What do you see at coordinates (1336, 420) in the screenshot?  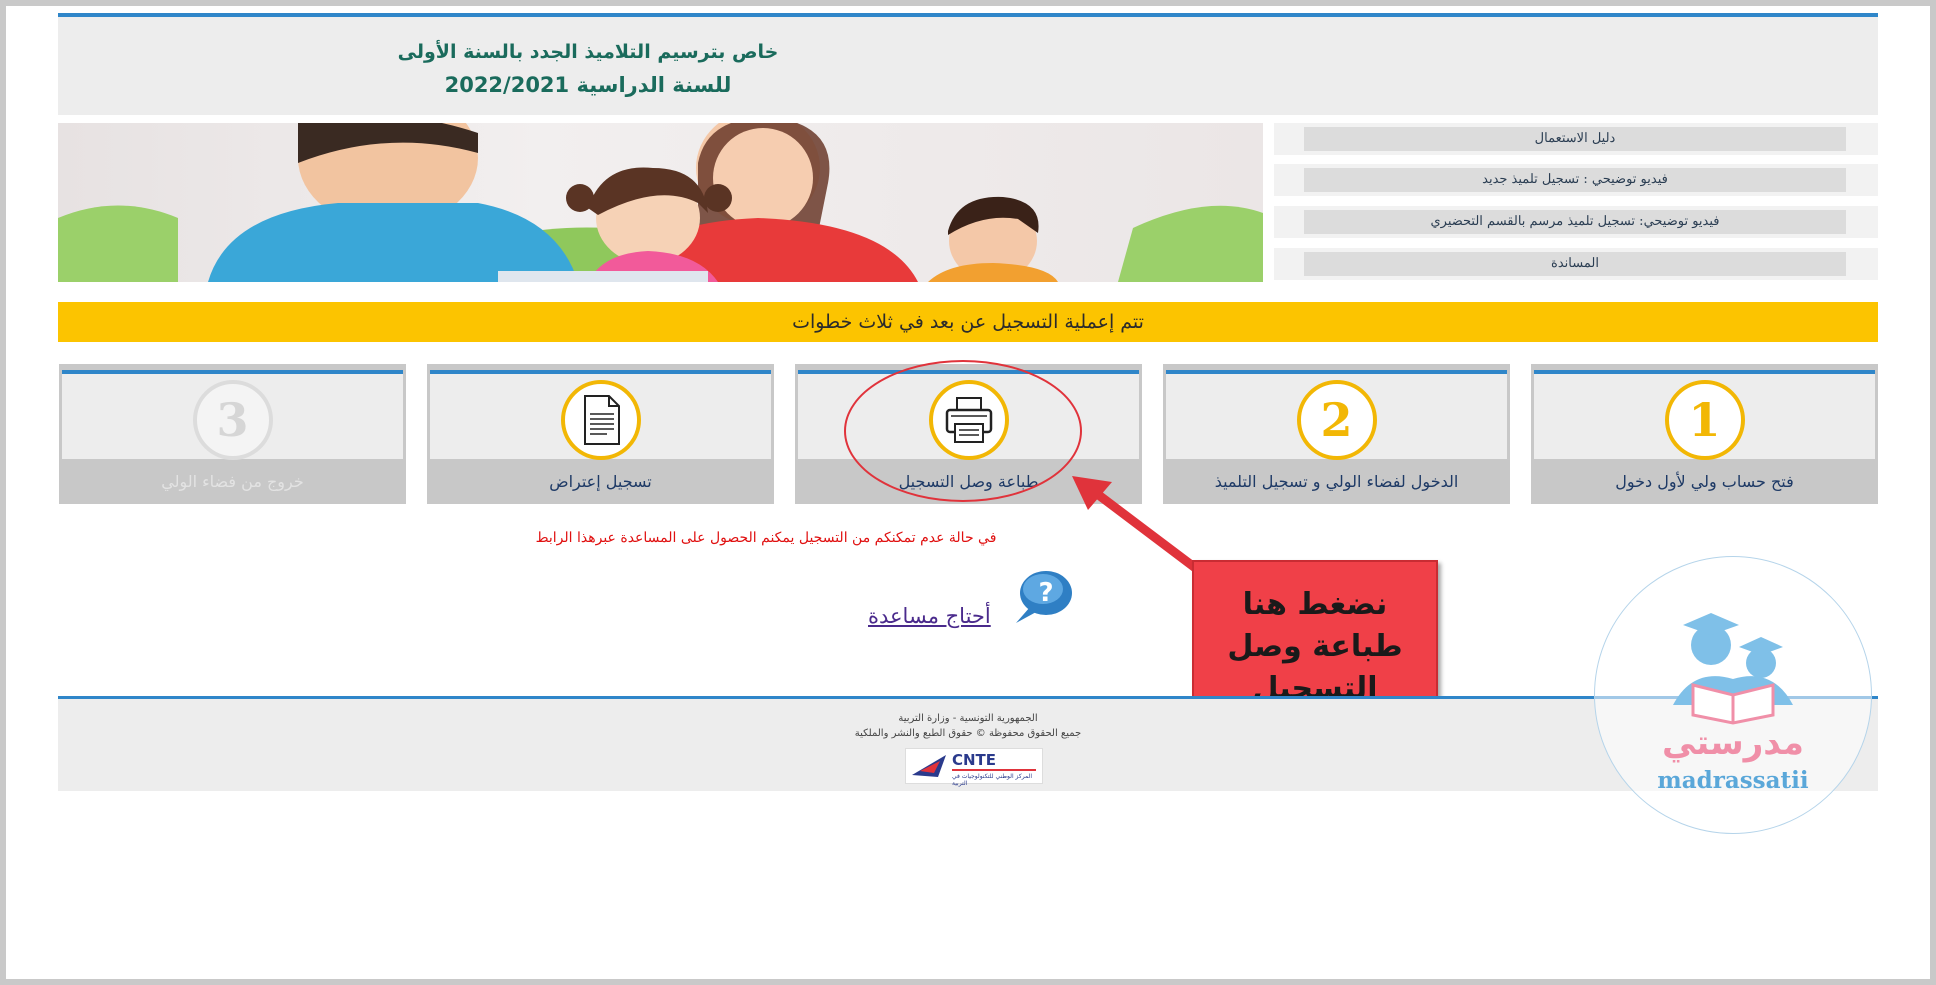 I see `step-number-2-icon: 2` at bounding box center [1336, 420].